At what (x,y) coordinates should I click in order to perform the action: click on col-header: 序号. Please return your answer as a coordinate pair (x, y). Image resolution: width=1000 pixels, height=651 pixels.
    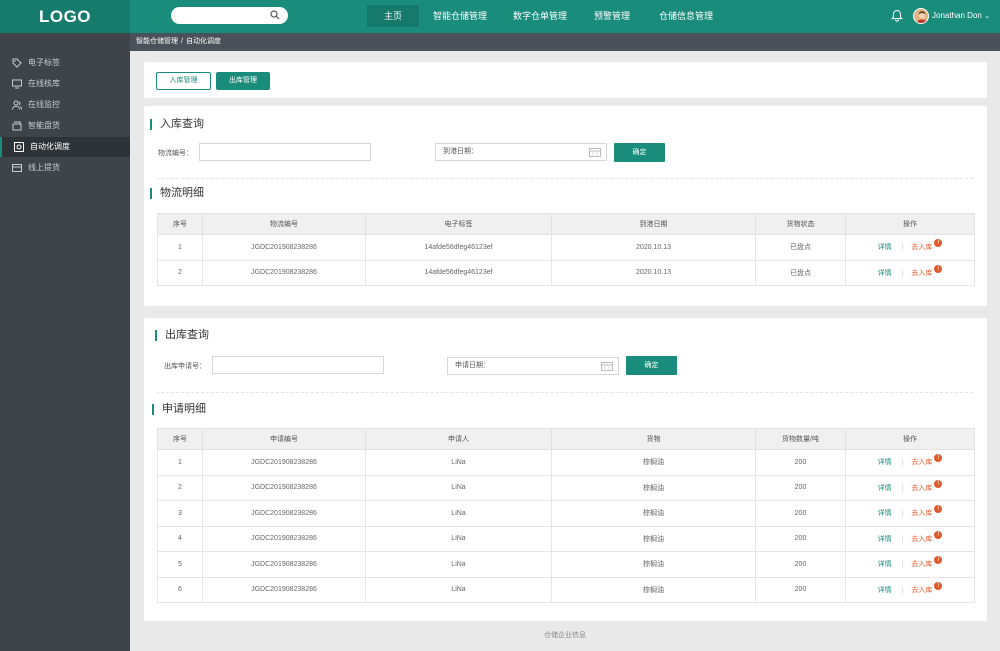
    Looking at the image, I should click on (180, 224).